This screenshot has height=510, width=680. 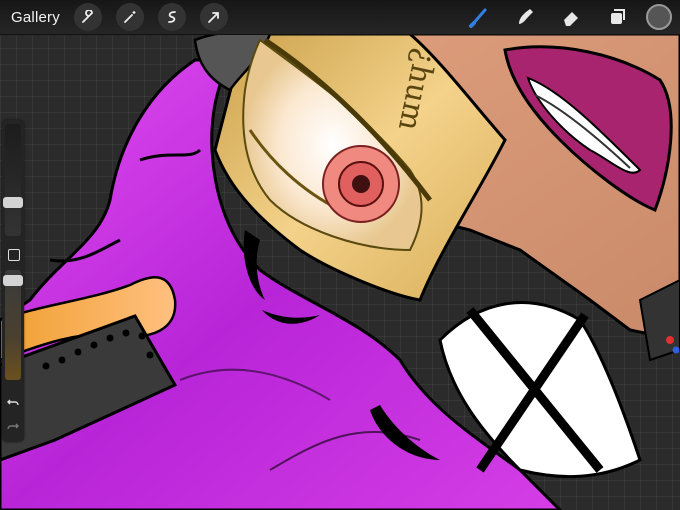 What do you see at coordinates (340, 17) in the screenshot?
I see `top-toolbar: Gallery` at bounding box center [340, 17].